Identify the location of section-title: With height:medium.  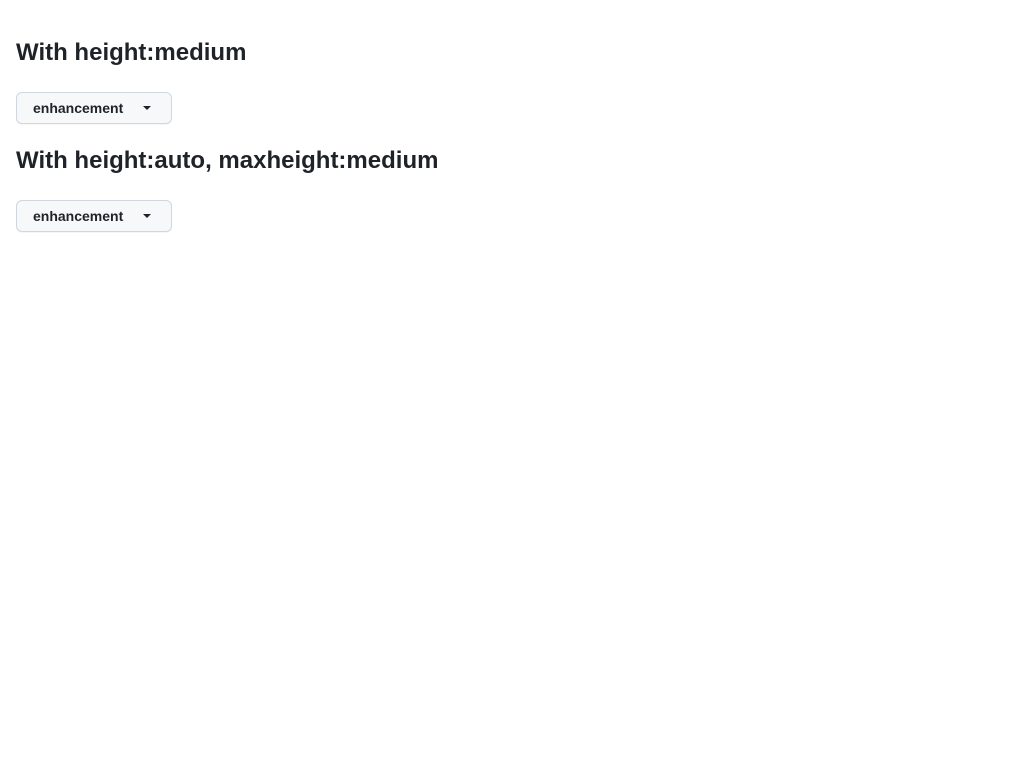
(131, 52).